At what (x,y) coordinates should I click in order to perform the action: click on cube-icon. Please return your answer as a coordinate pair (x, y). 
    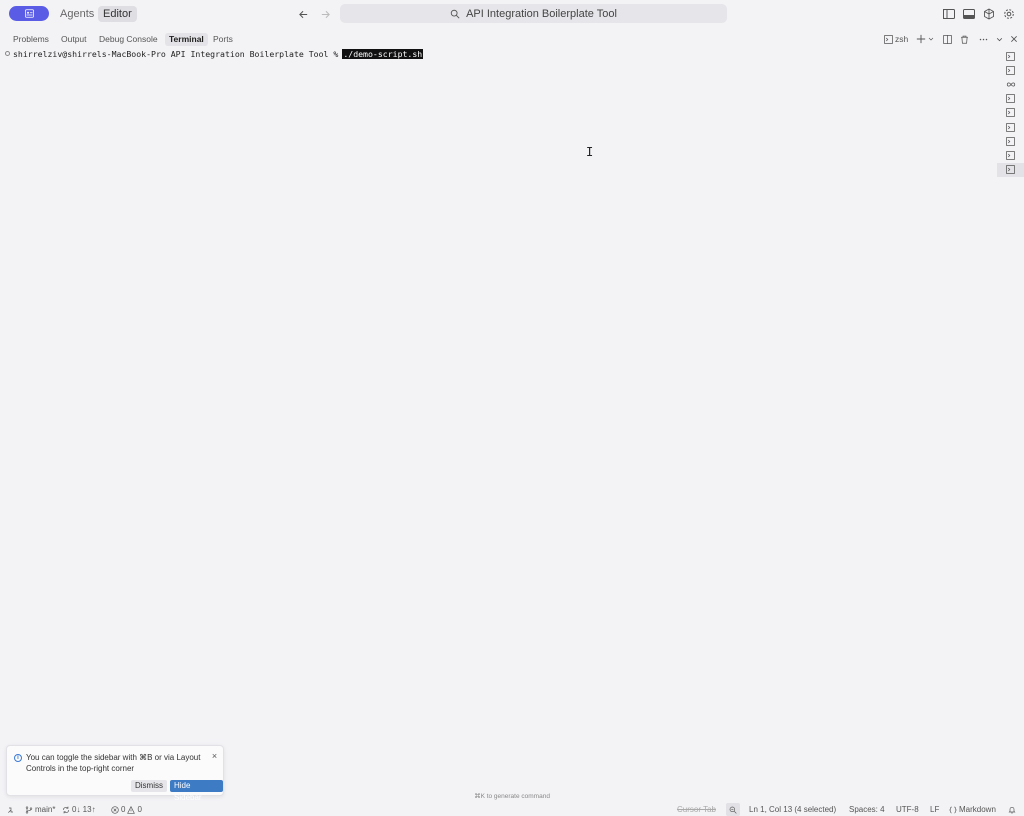
    Looking at the image, I should click on (989, 14).